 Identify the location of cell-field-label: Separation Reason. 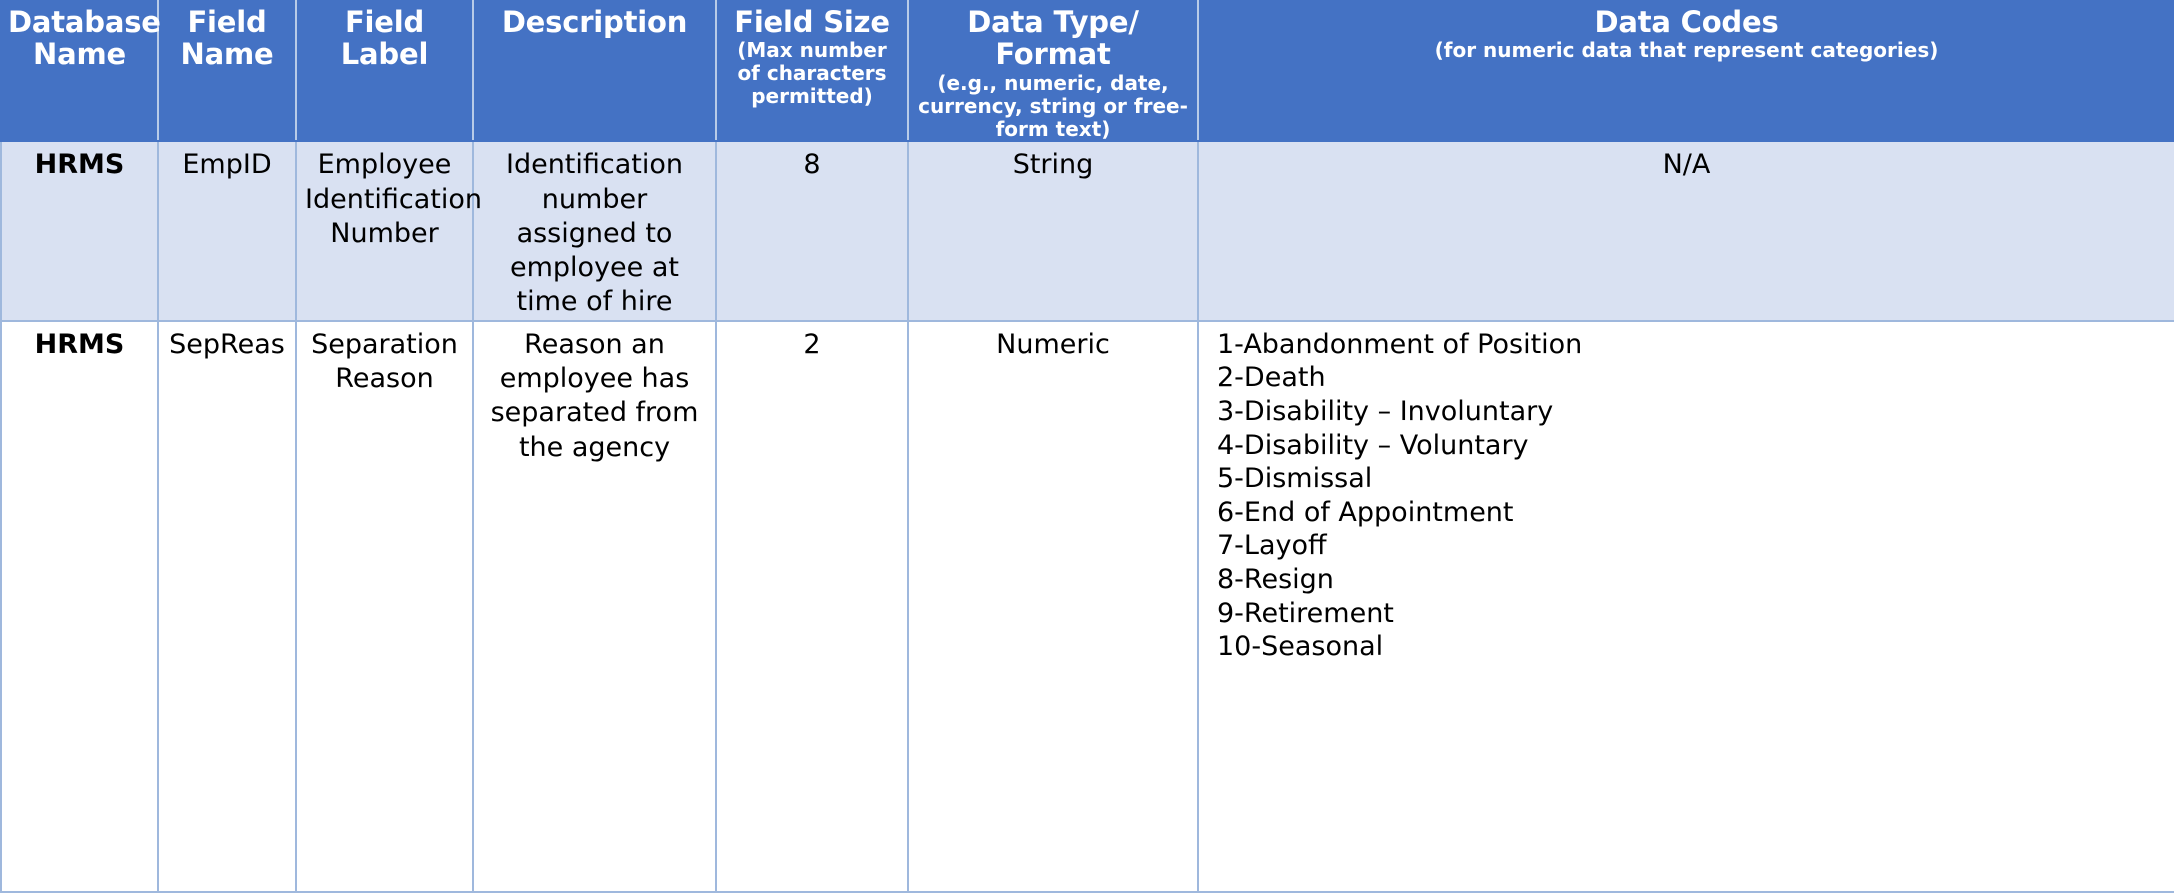
(384, 606).